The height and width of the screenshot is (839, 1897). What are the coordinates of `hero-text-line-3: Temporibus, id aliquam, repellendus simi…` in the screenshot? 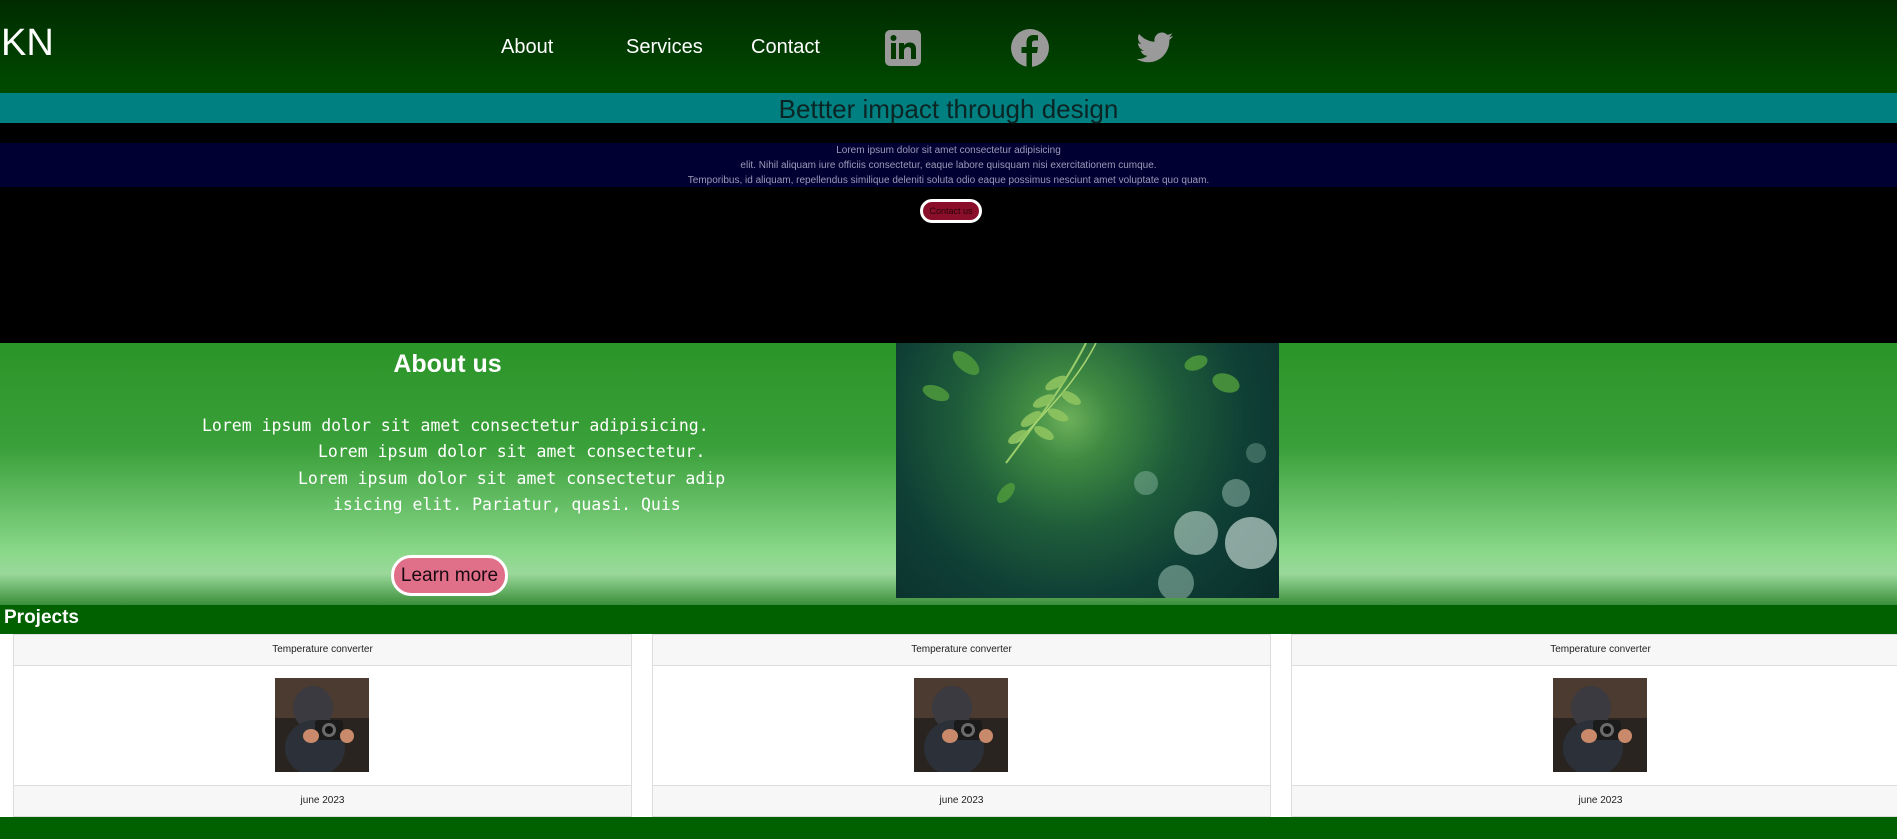 It's located at (948, 180).